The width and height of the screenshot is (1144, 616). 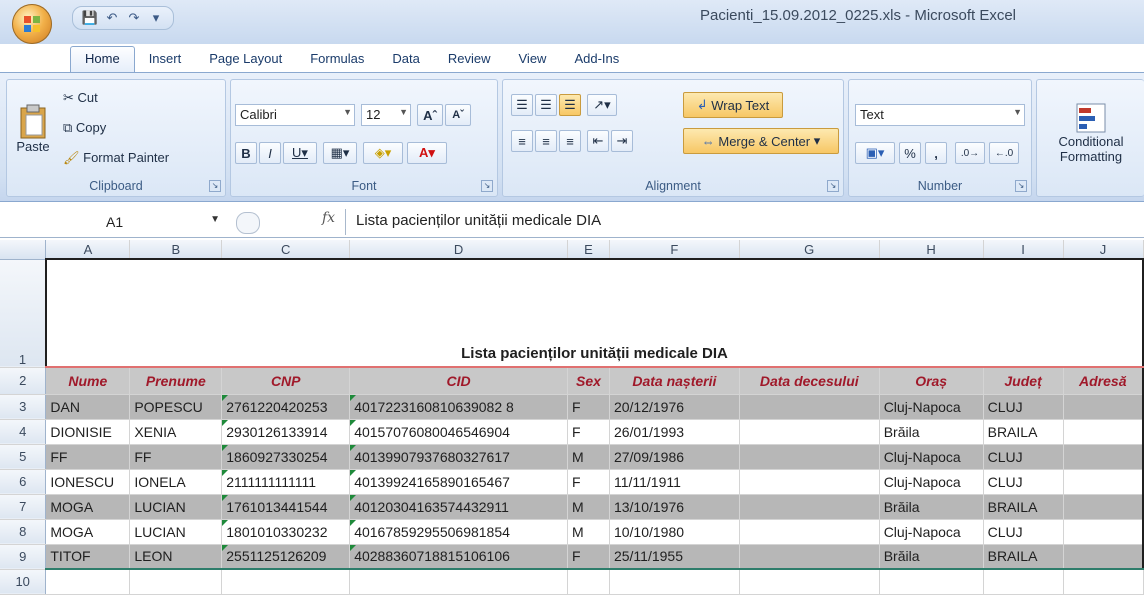 What do you see at coordinates (337, 59) in the screenshot?
I see `tab-formulas: Formulas` at bounding box center [337, 59].